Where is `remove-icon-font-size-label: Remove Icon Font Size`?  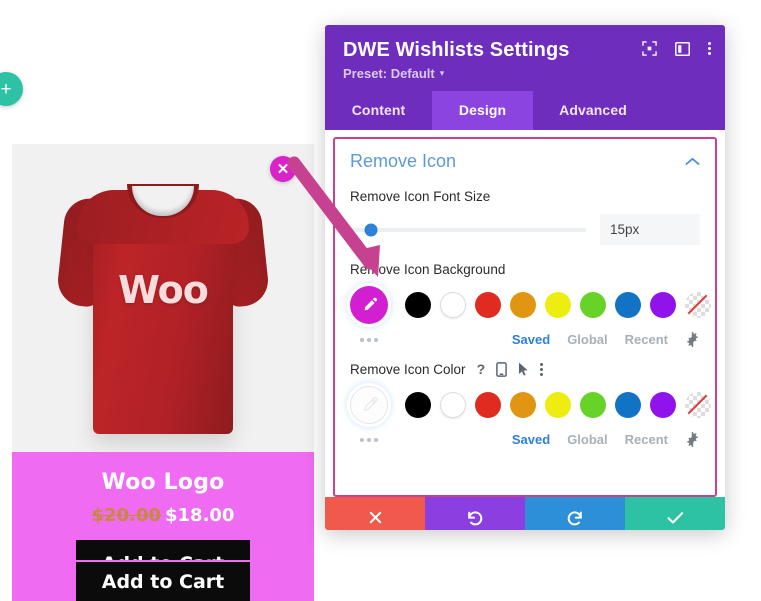
remove-icon-font-size-label: Remove Icon Font Size is located at coordinates (420, 196).